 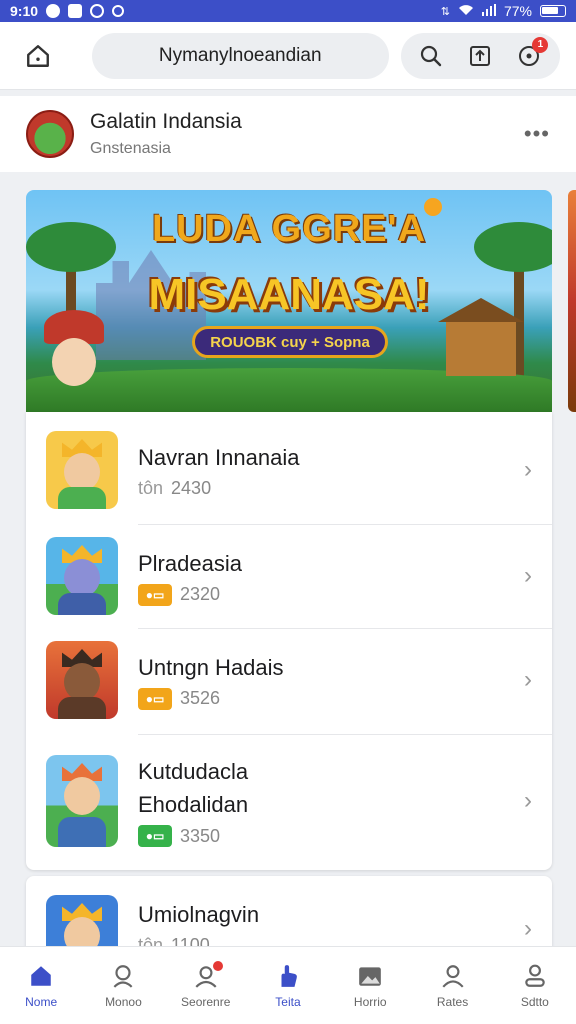 I want to click on nav-label: Rates, so click(x=452, y=1001).